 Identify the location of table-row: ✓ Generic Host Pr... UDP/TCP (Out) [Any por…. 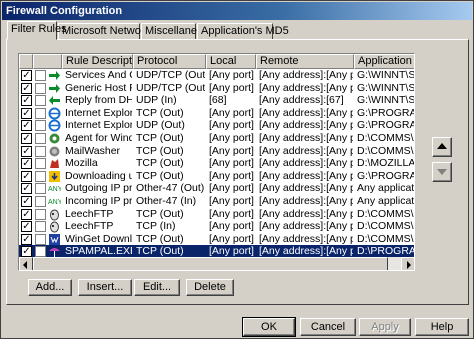
(217, 88).